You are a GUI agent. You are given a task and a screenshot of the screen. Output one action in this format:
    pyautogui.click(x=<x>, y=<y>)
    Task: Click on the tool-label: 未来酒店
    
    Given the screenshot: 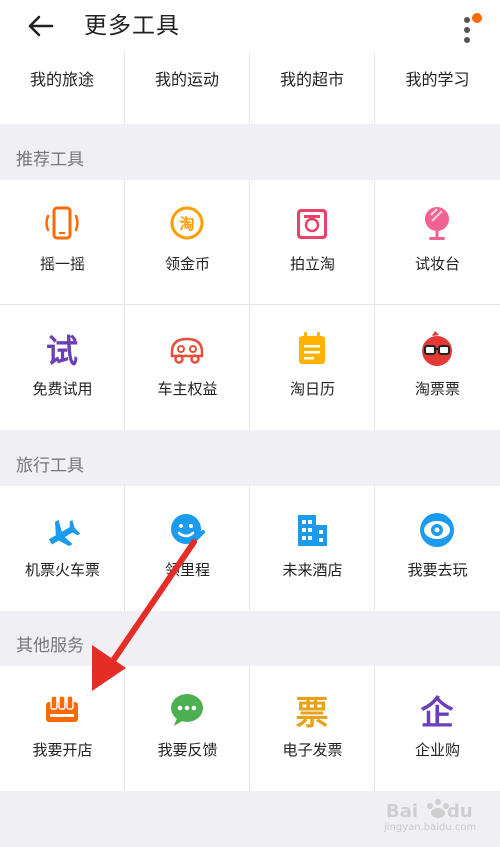 What is the action you would take?
    pyautogui.click(x=312, y=570)
    